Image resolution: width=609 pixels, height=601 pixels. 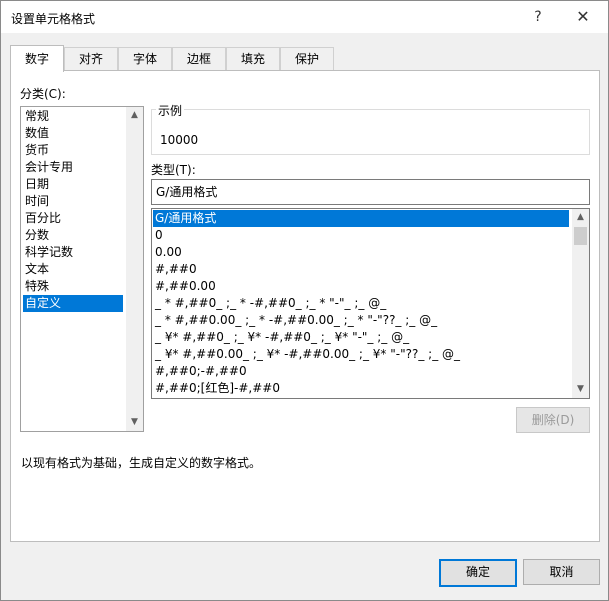 What do you see at coordinates (36, 235) in the screenshot?
I see `category-item: 分数` at bounding box center [36, 235].